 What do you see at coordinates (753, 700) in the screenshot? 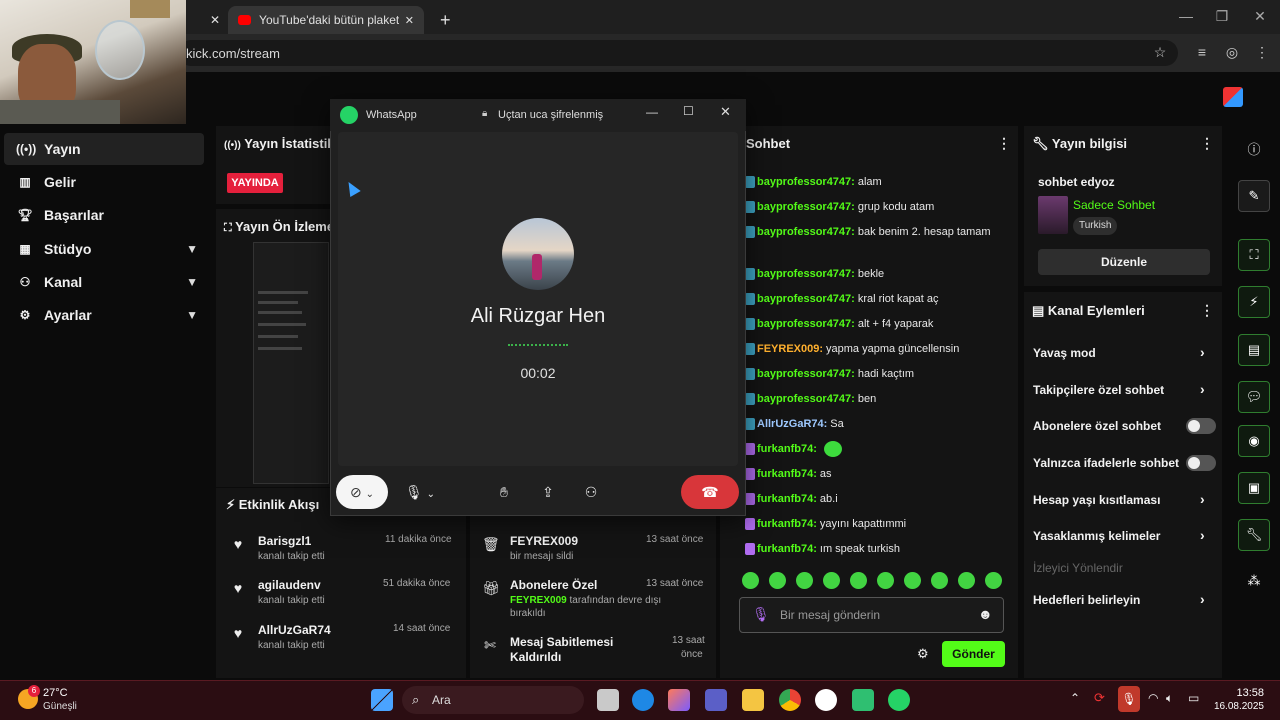
I see `file-explorer-icon` at bounding box center [753, 700].